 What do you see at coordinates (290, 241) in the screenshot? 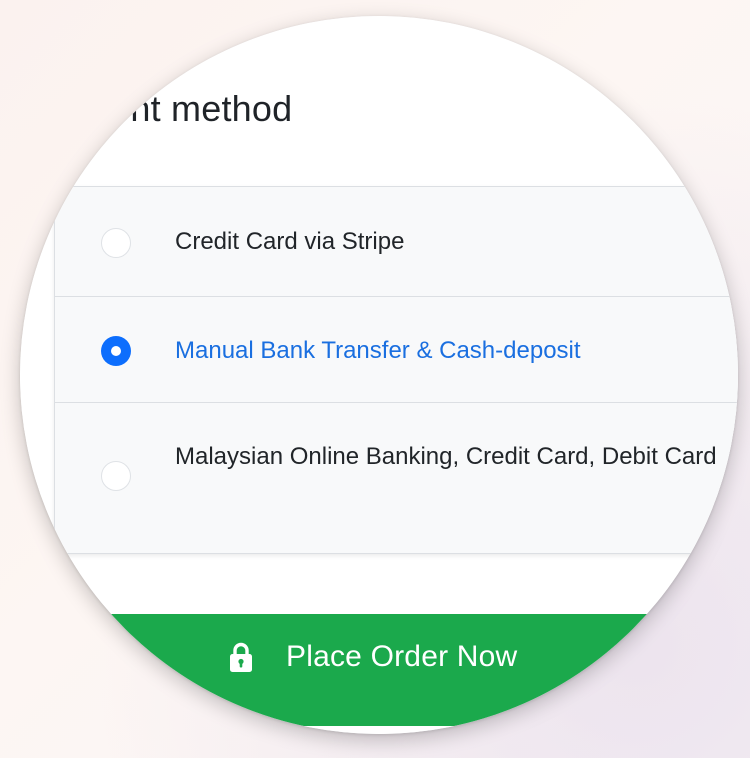
I see `payment-option-label: Credit Card via Stripe` at bounding box center [290, 241].